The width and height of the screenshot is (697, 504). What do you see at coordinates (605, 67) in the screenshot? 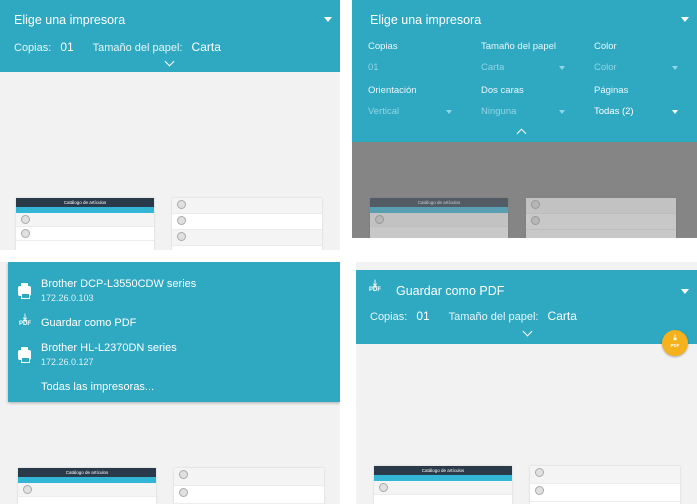
I see `color-select: Color` at bounding box center [605, 67].